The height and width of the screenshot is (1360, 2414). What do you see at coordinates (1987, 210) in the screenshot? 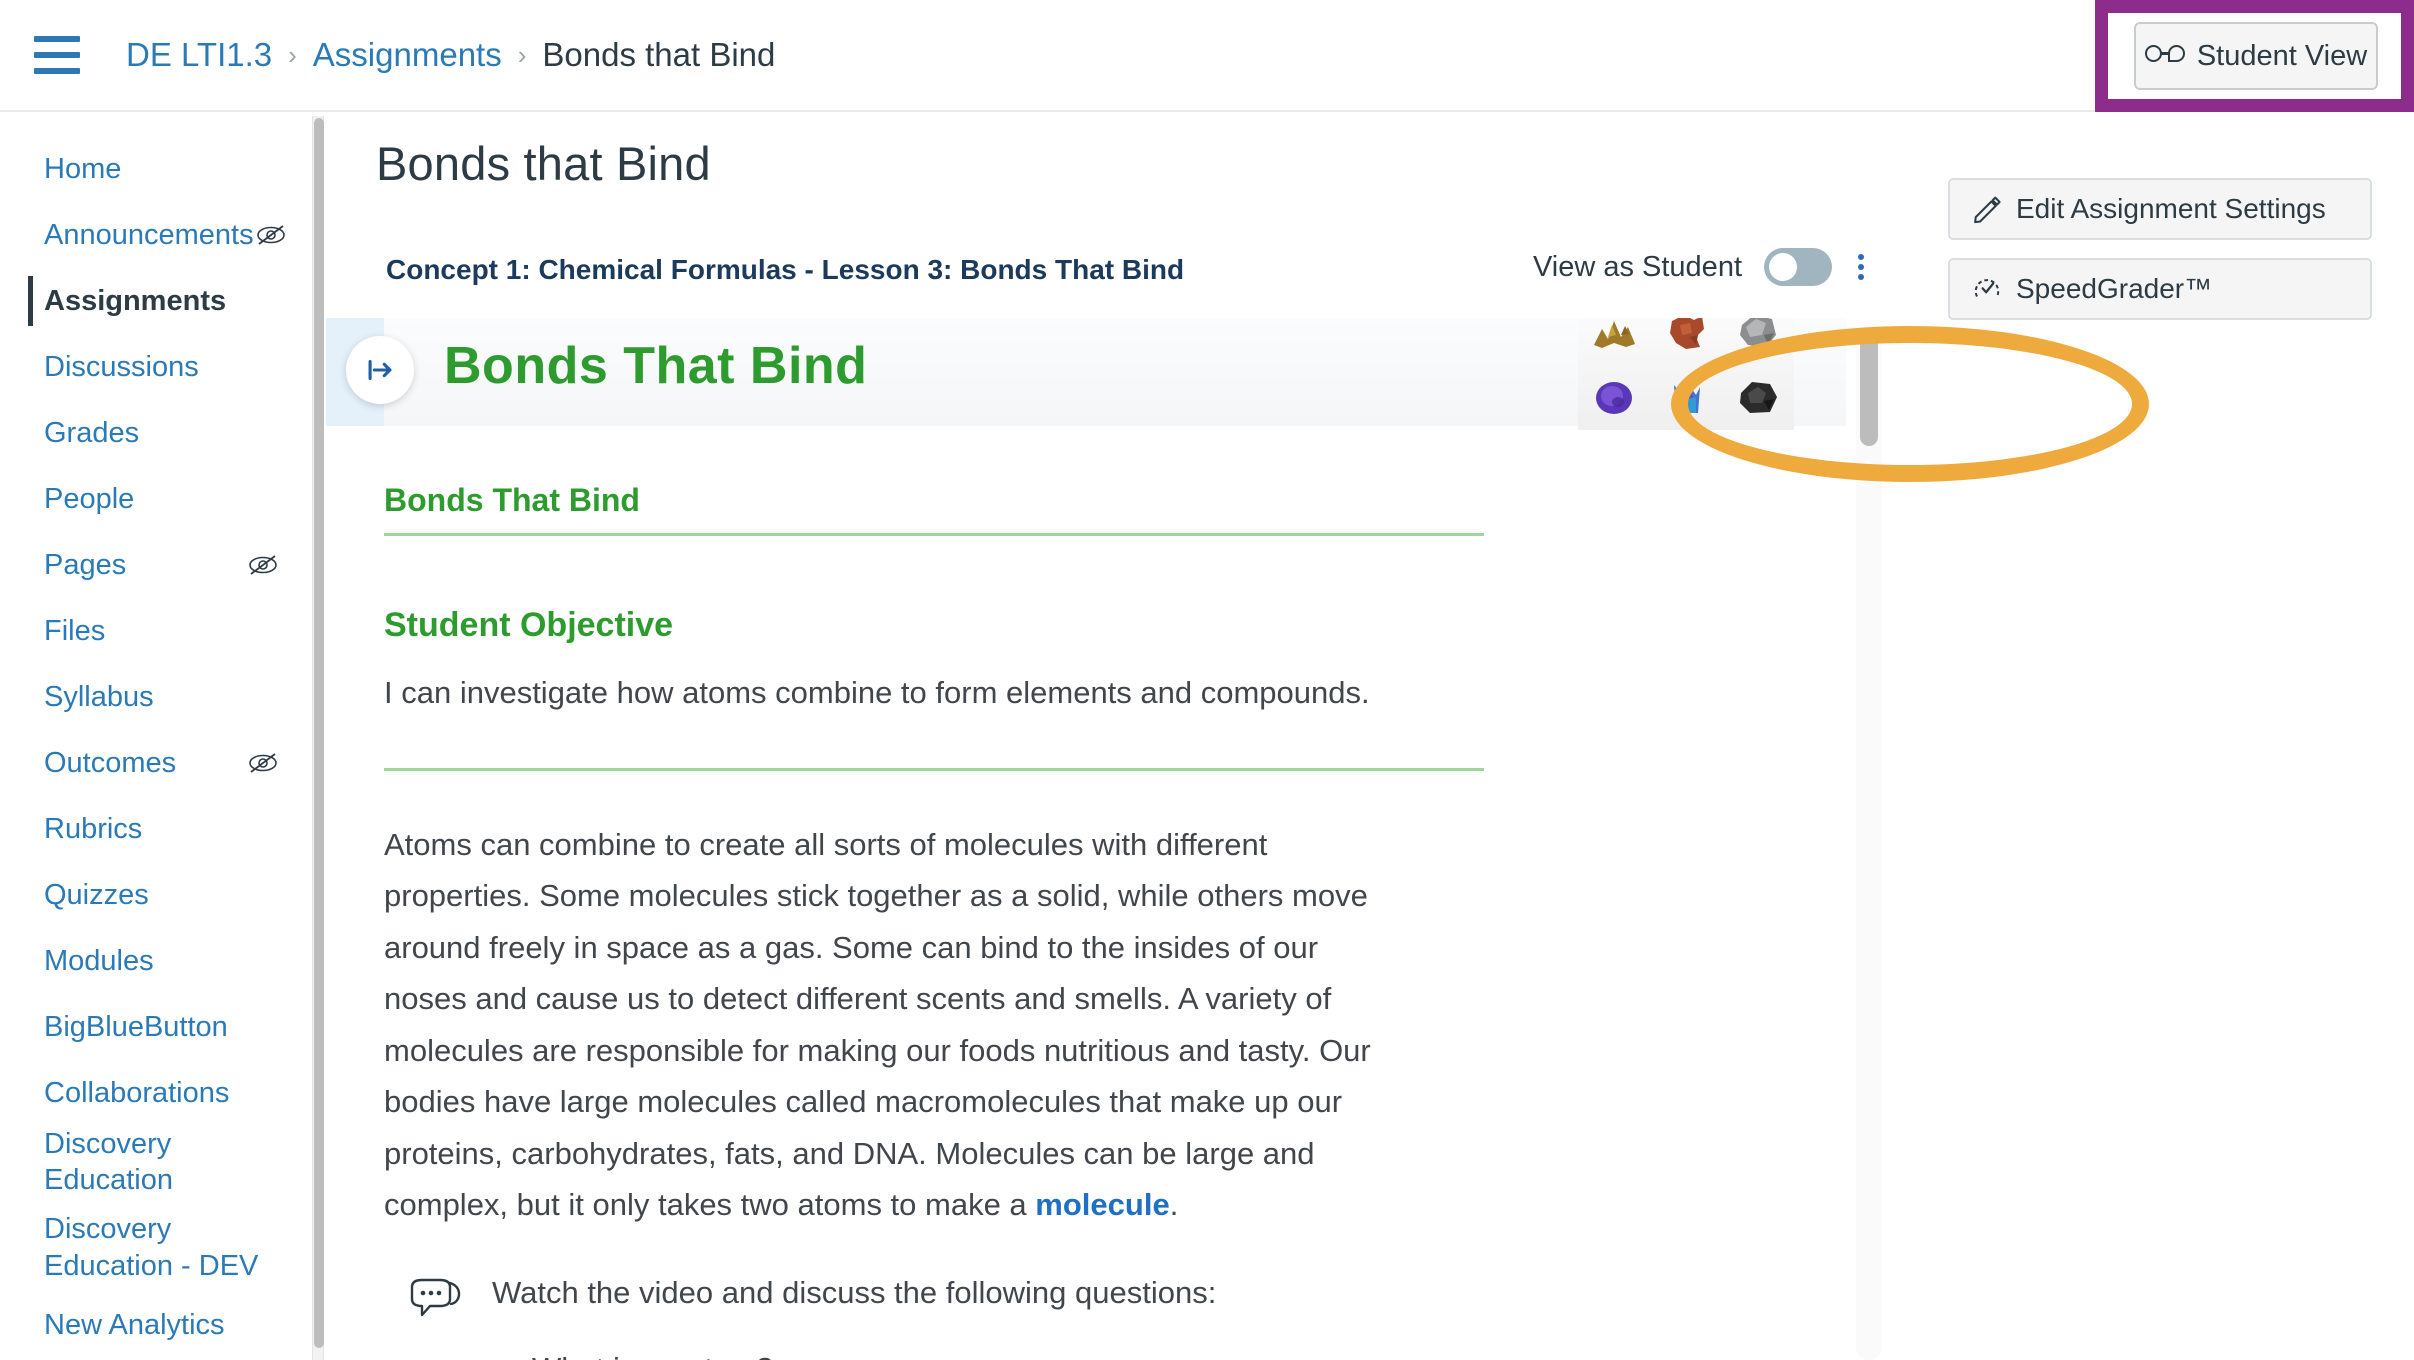
I see `pencil-icon` at bounding box center [1987, 210].